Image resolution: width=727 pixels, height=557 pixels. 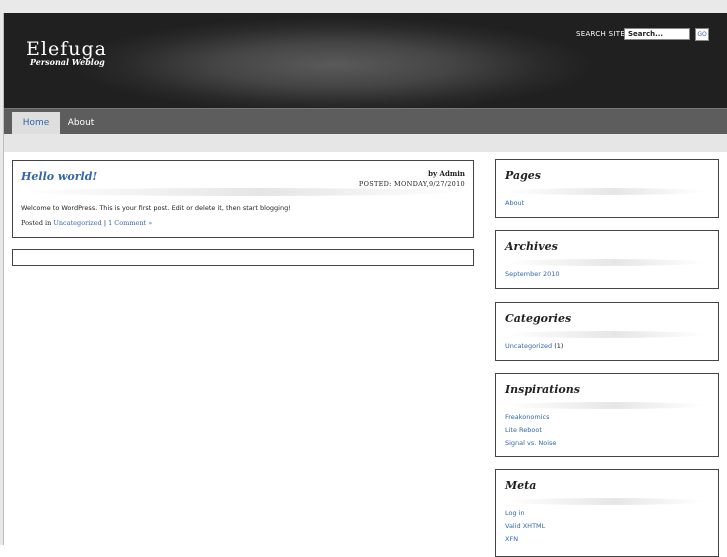 I want to click on inspiration-link: Lite Reboot, so click(x=523, y=430).